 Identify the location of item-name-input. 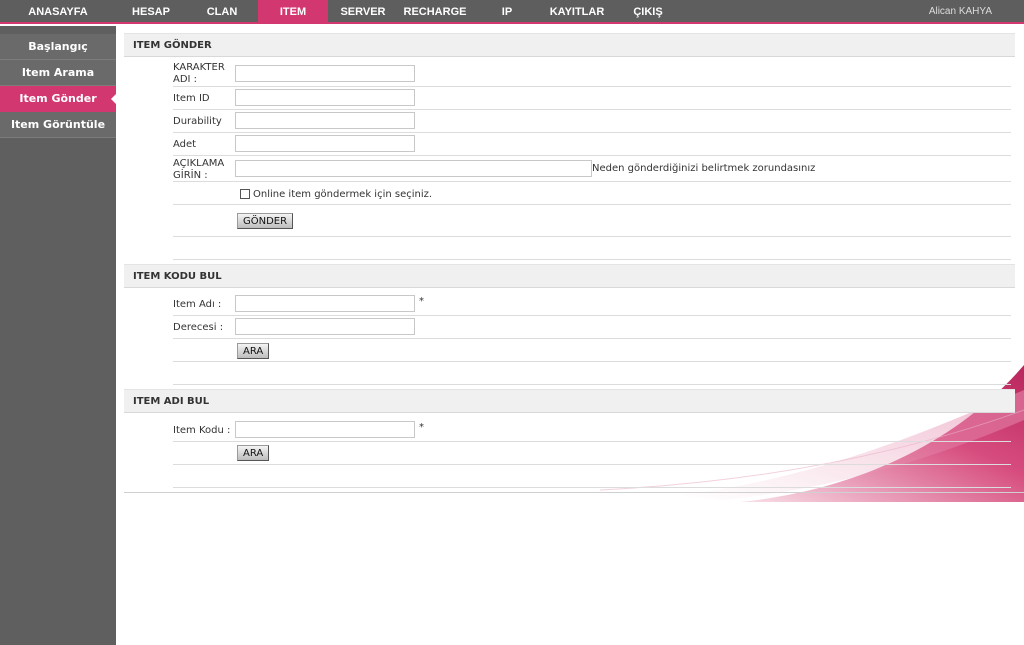
(325, 303).